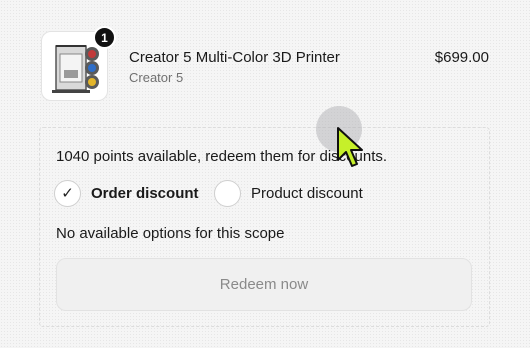 This screenshot has height=348, width=530. What do you see at coordinates (461, 57) in the screenshot?
I see `product-price: $699.00` at bounding box center [461, 57].